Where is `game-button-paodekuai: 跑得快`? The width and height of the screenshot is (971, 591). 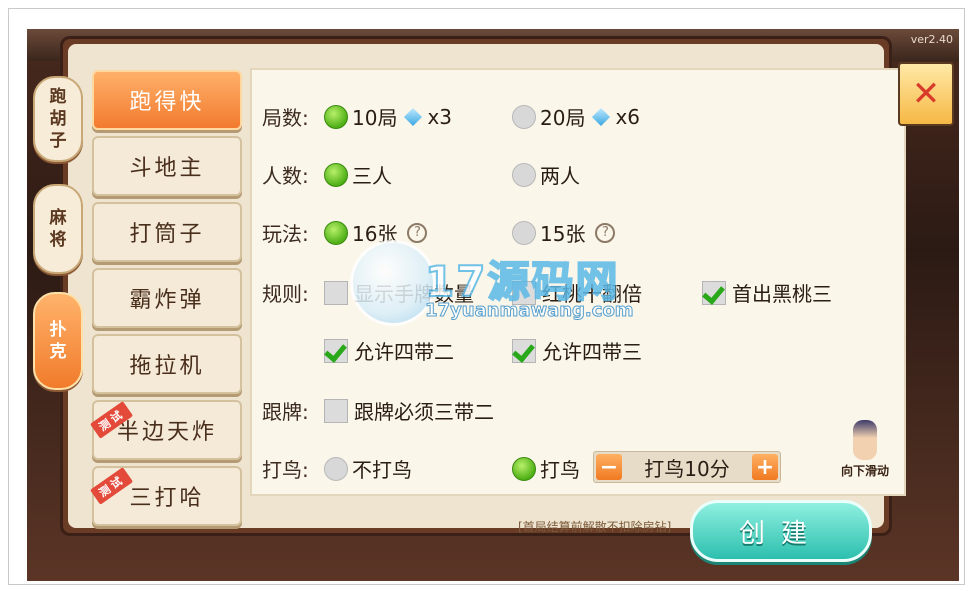
game-button-paodekuai: 跑得快 is located at coordinates (167, 100).